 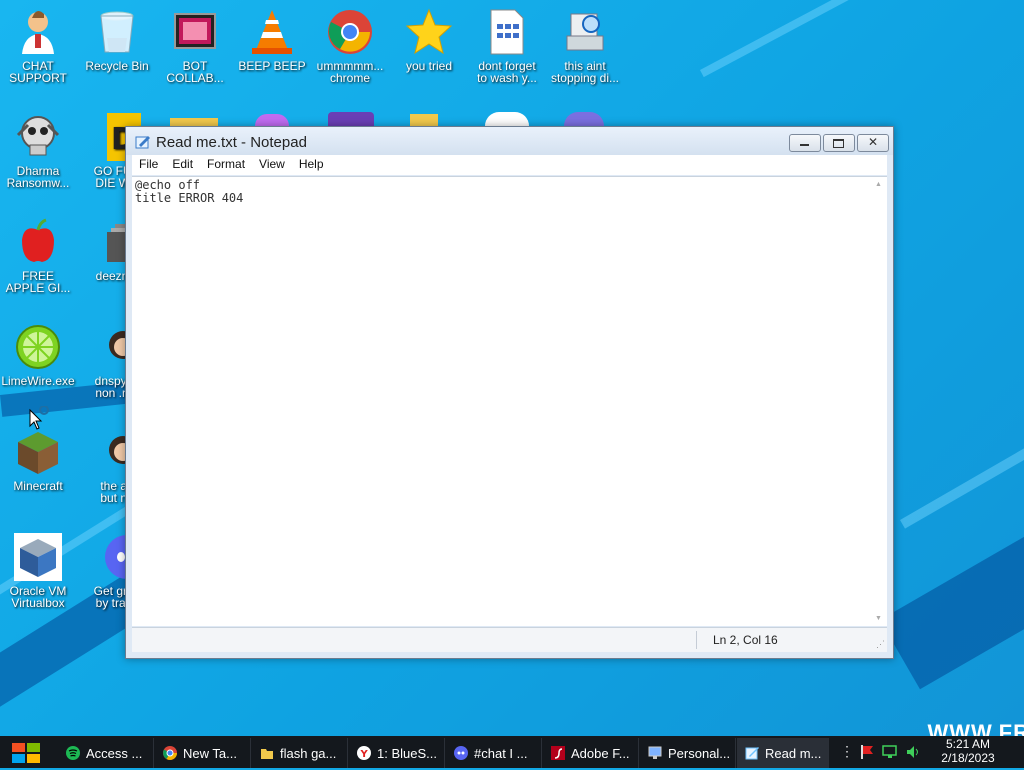 What do you see at coordinates (38, 32) in the screenshot?
I see `user-icon` at bounding box center [38, 32].